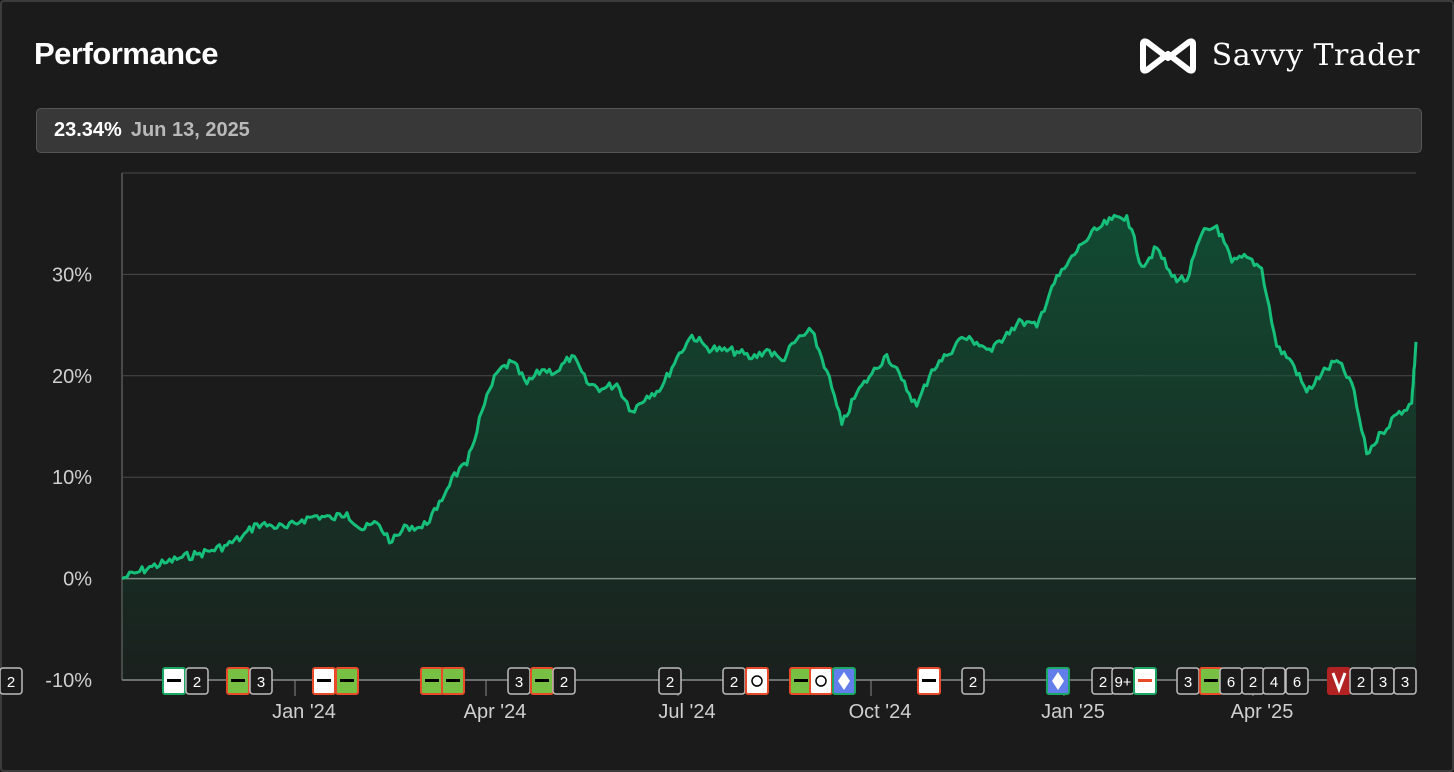  What do you see at coordinates (304, 712) in the screenshot?
I see `x-tick-label: Jan '24` at bounding box center [304, 712].